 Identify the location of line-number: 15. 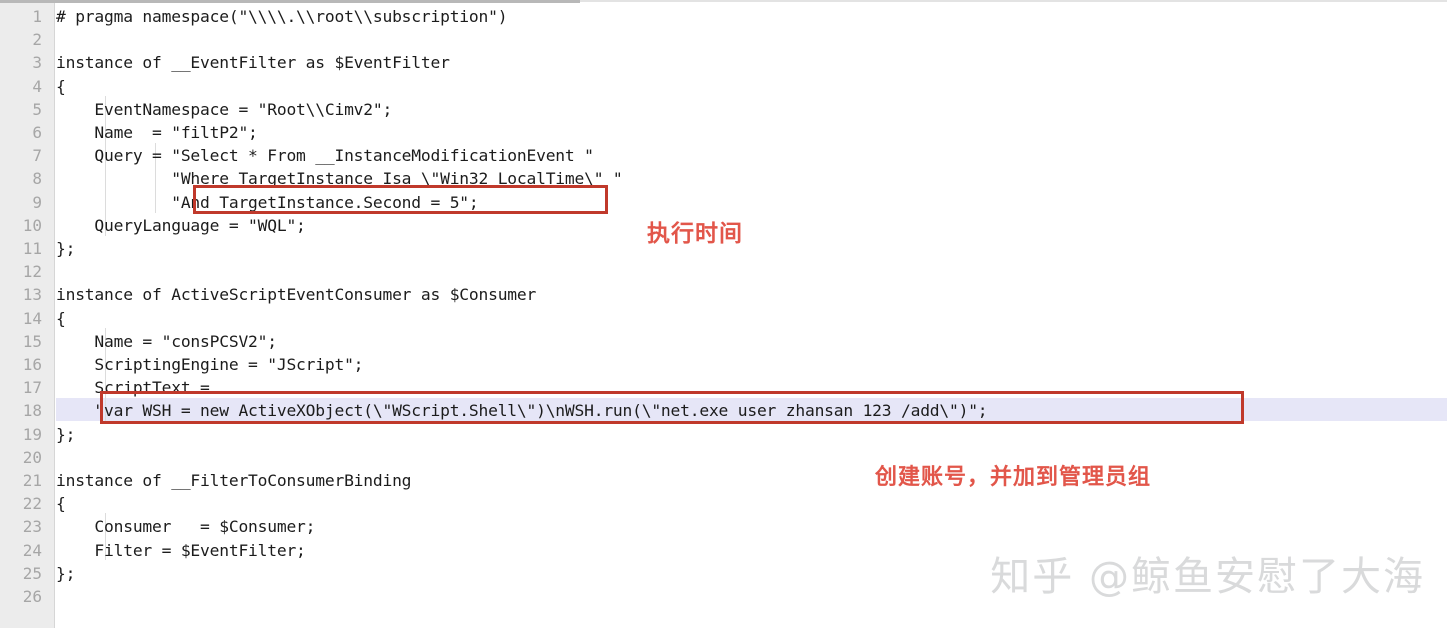
(32, 341).